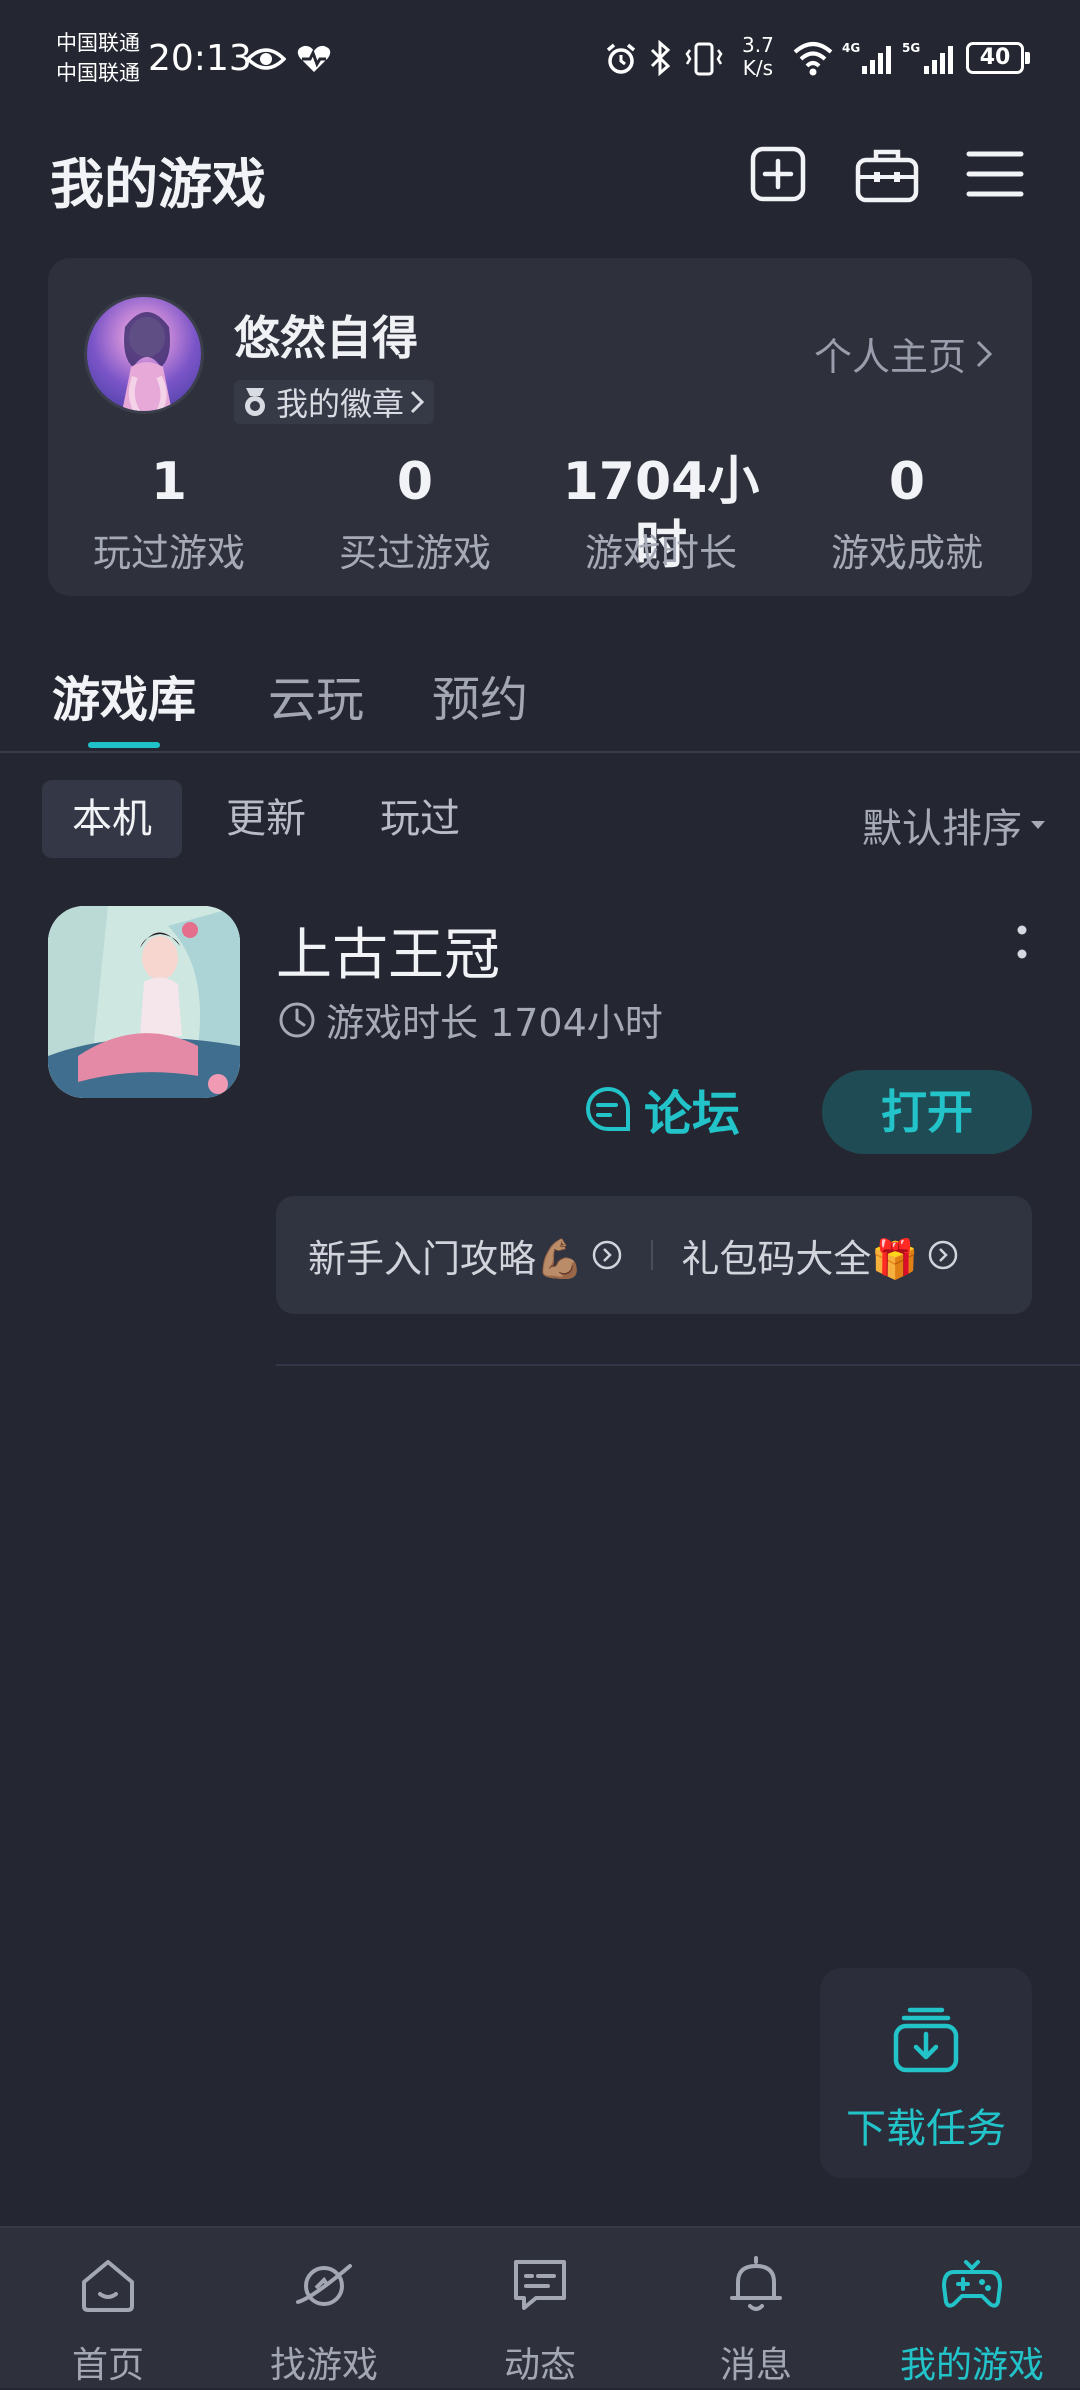 The height and width of the screenshot is (2390, 1080). What do you see at coordinates (813, 58) in the screenshot?
I see `wifi-icon` at bounding box center [813, 58].